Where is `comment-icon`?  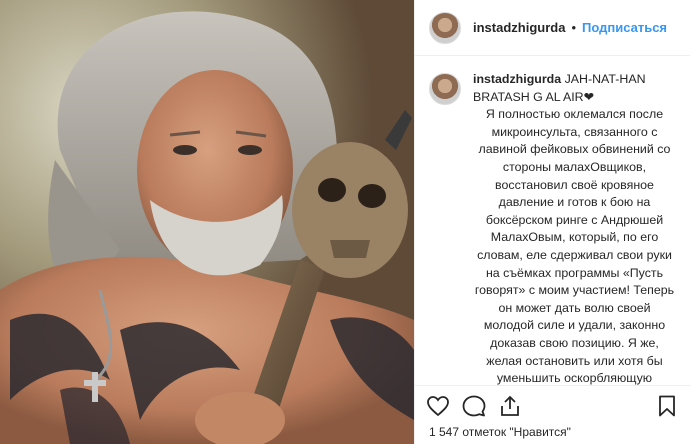 comment-icon is located at coordinates (474, 405).